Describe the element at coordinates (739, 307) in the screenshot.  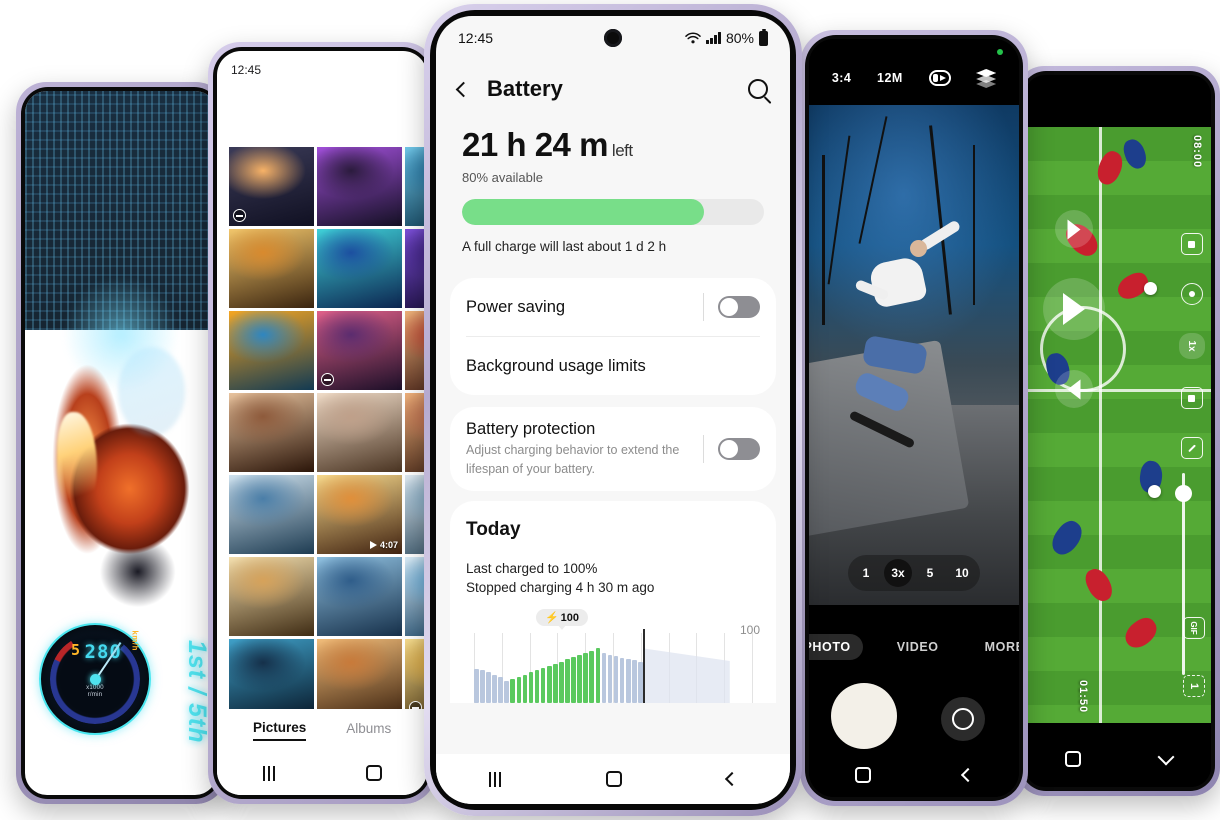
I see `power-saving-toggle` at that location.